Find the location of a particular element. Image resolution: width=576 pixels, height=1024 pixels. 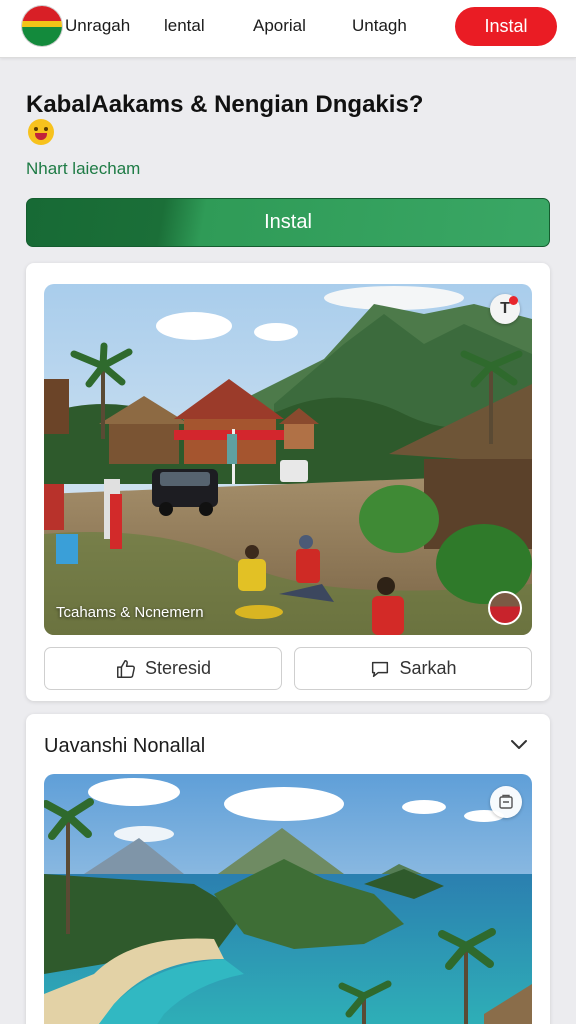

install-button: Instal is located at coordinates (288, 222).